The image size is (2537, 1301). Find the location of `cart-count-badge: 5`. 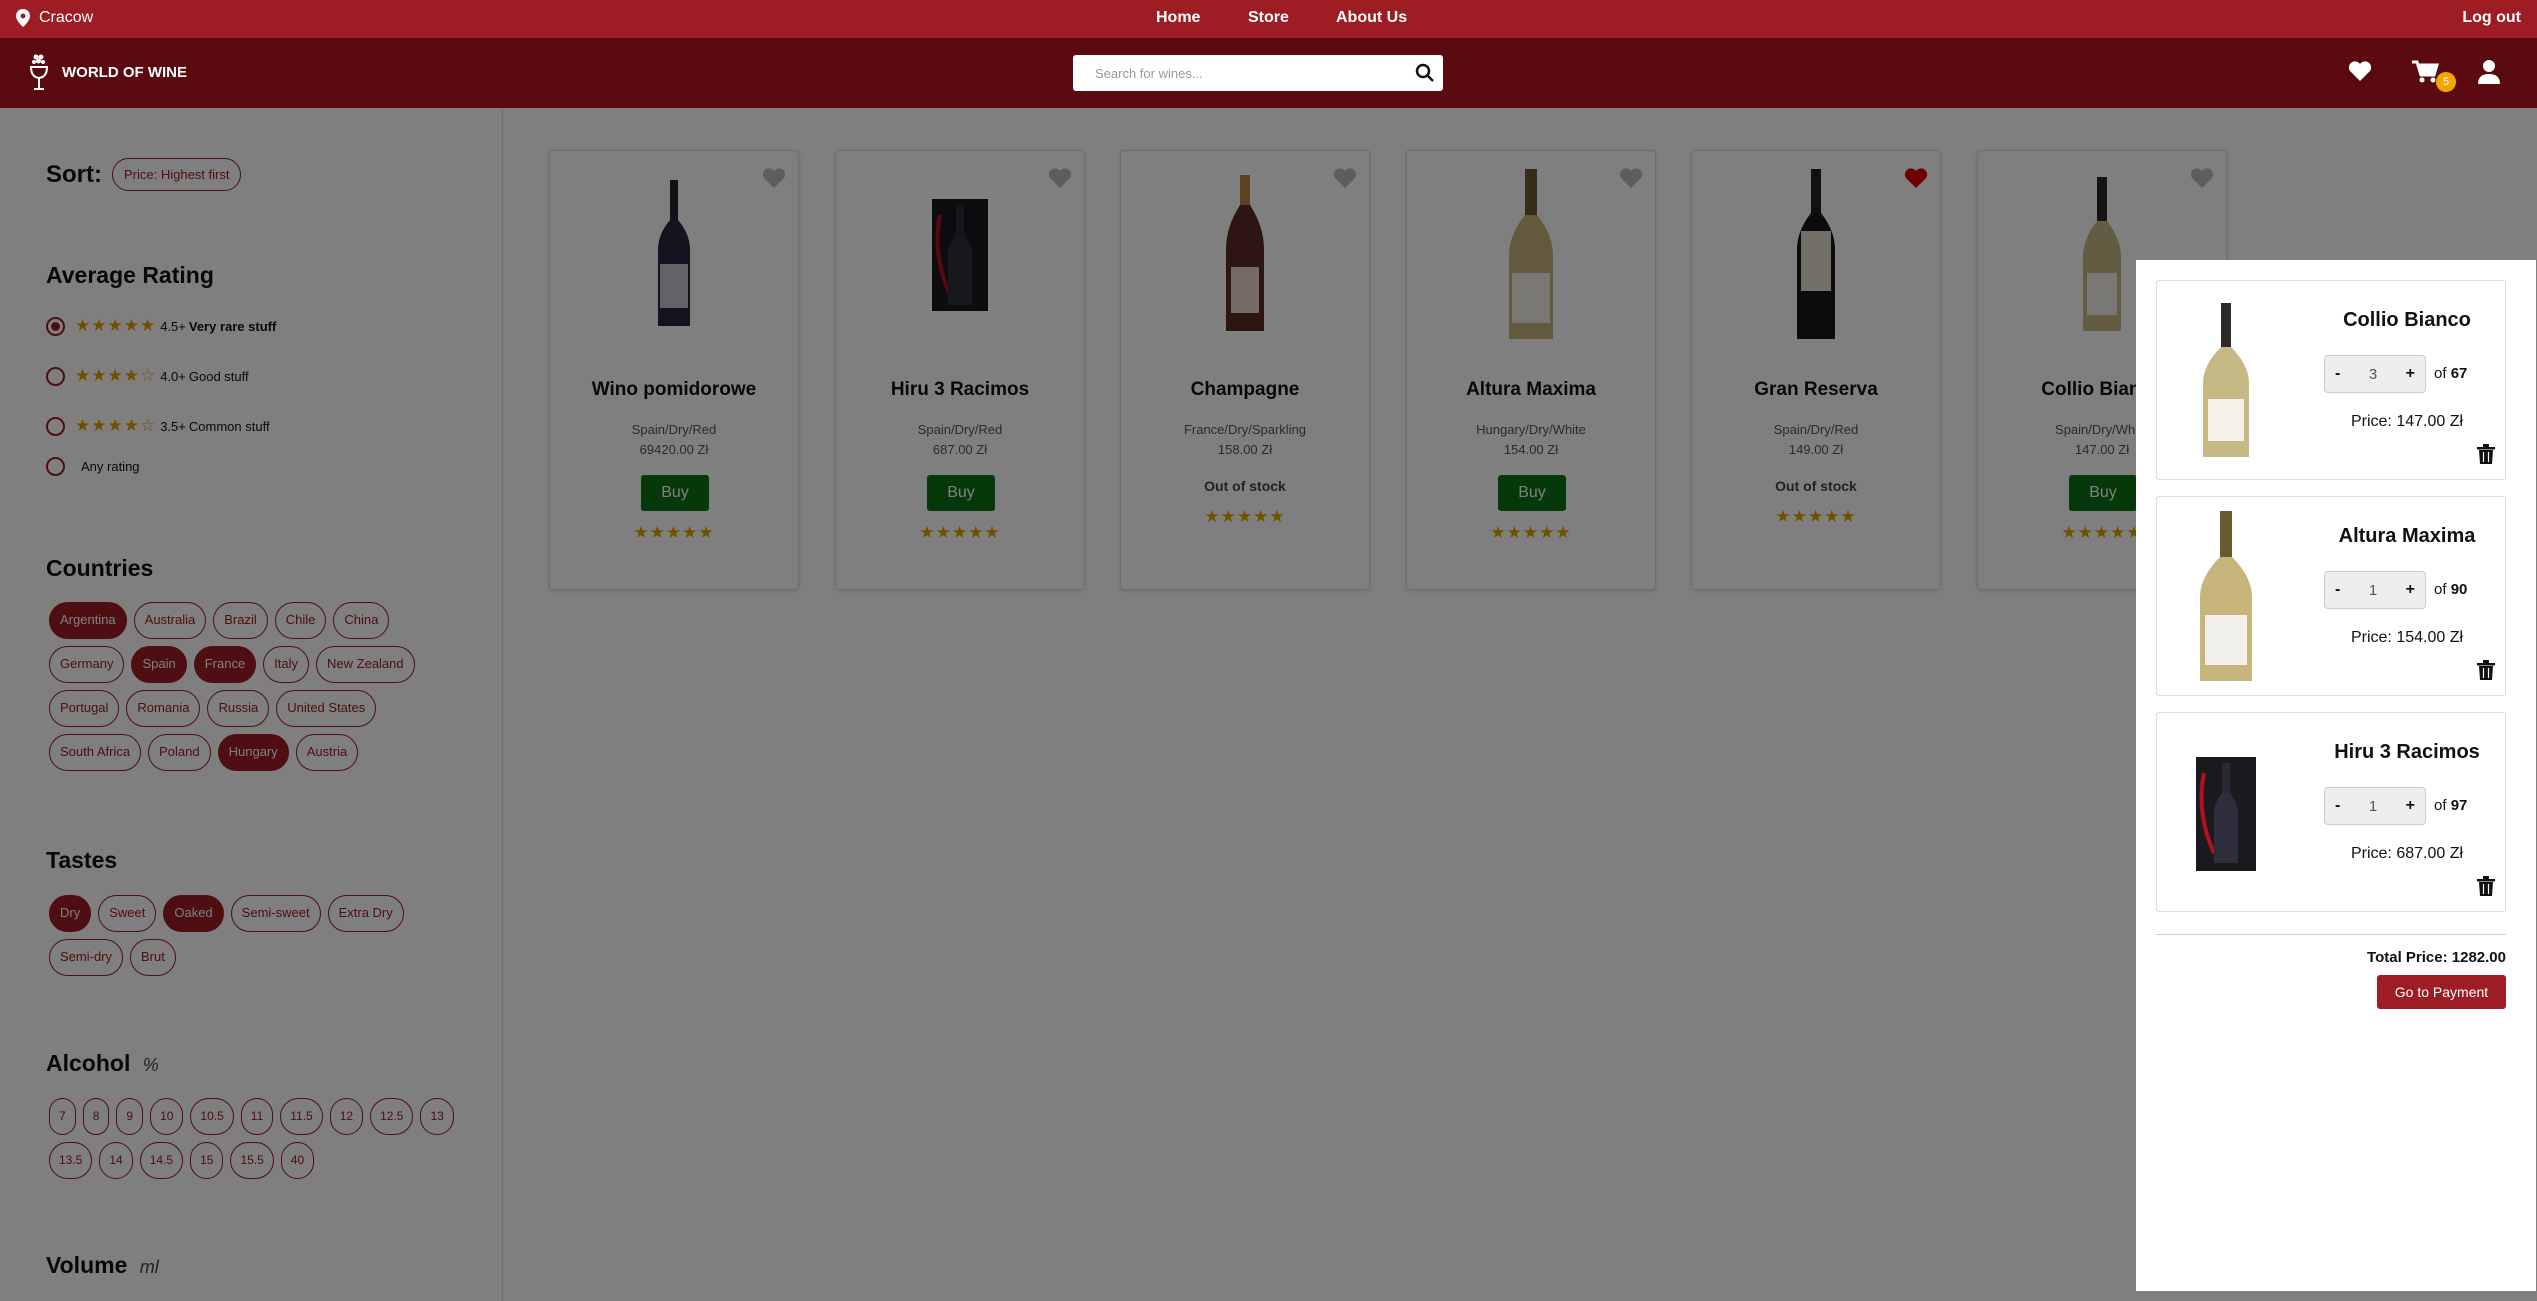

cart-count-badge: 5 is located at coordinates (2446, 82).